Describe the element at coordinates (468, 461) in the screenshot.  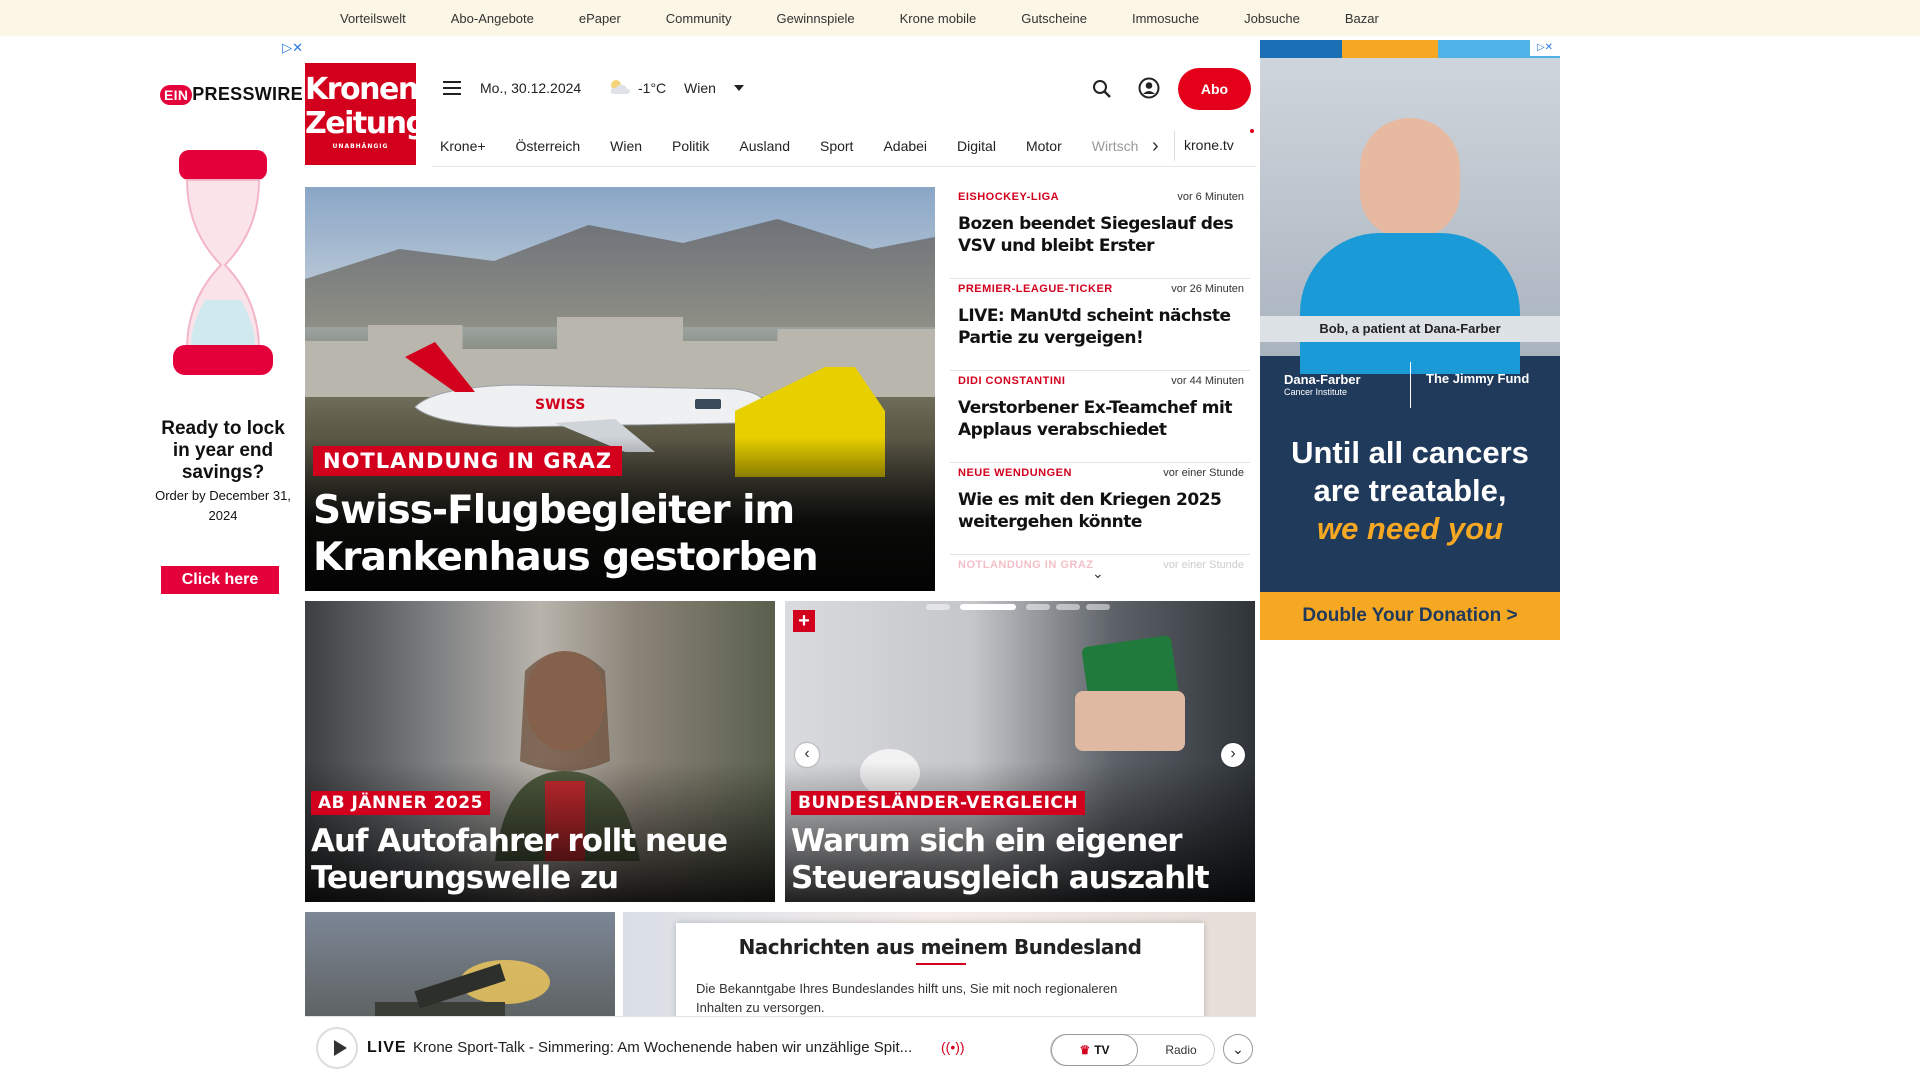
I see `hero-kicker: NOTLANDUNG IN GRAZ` at that location.